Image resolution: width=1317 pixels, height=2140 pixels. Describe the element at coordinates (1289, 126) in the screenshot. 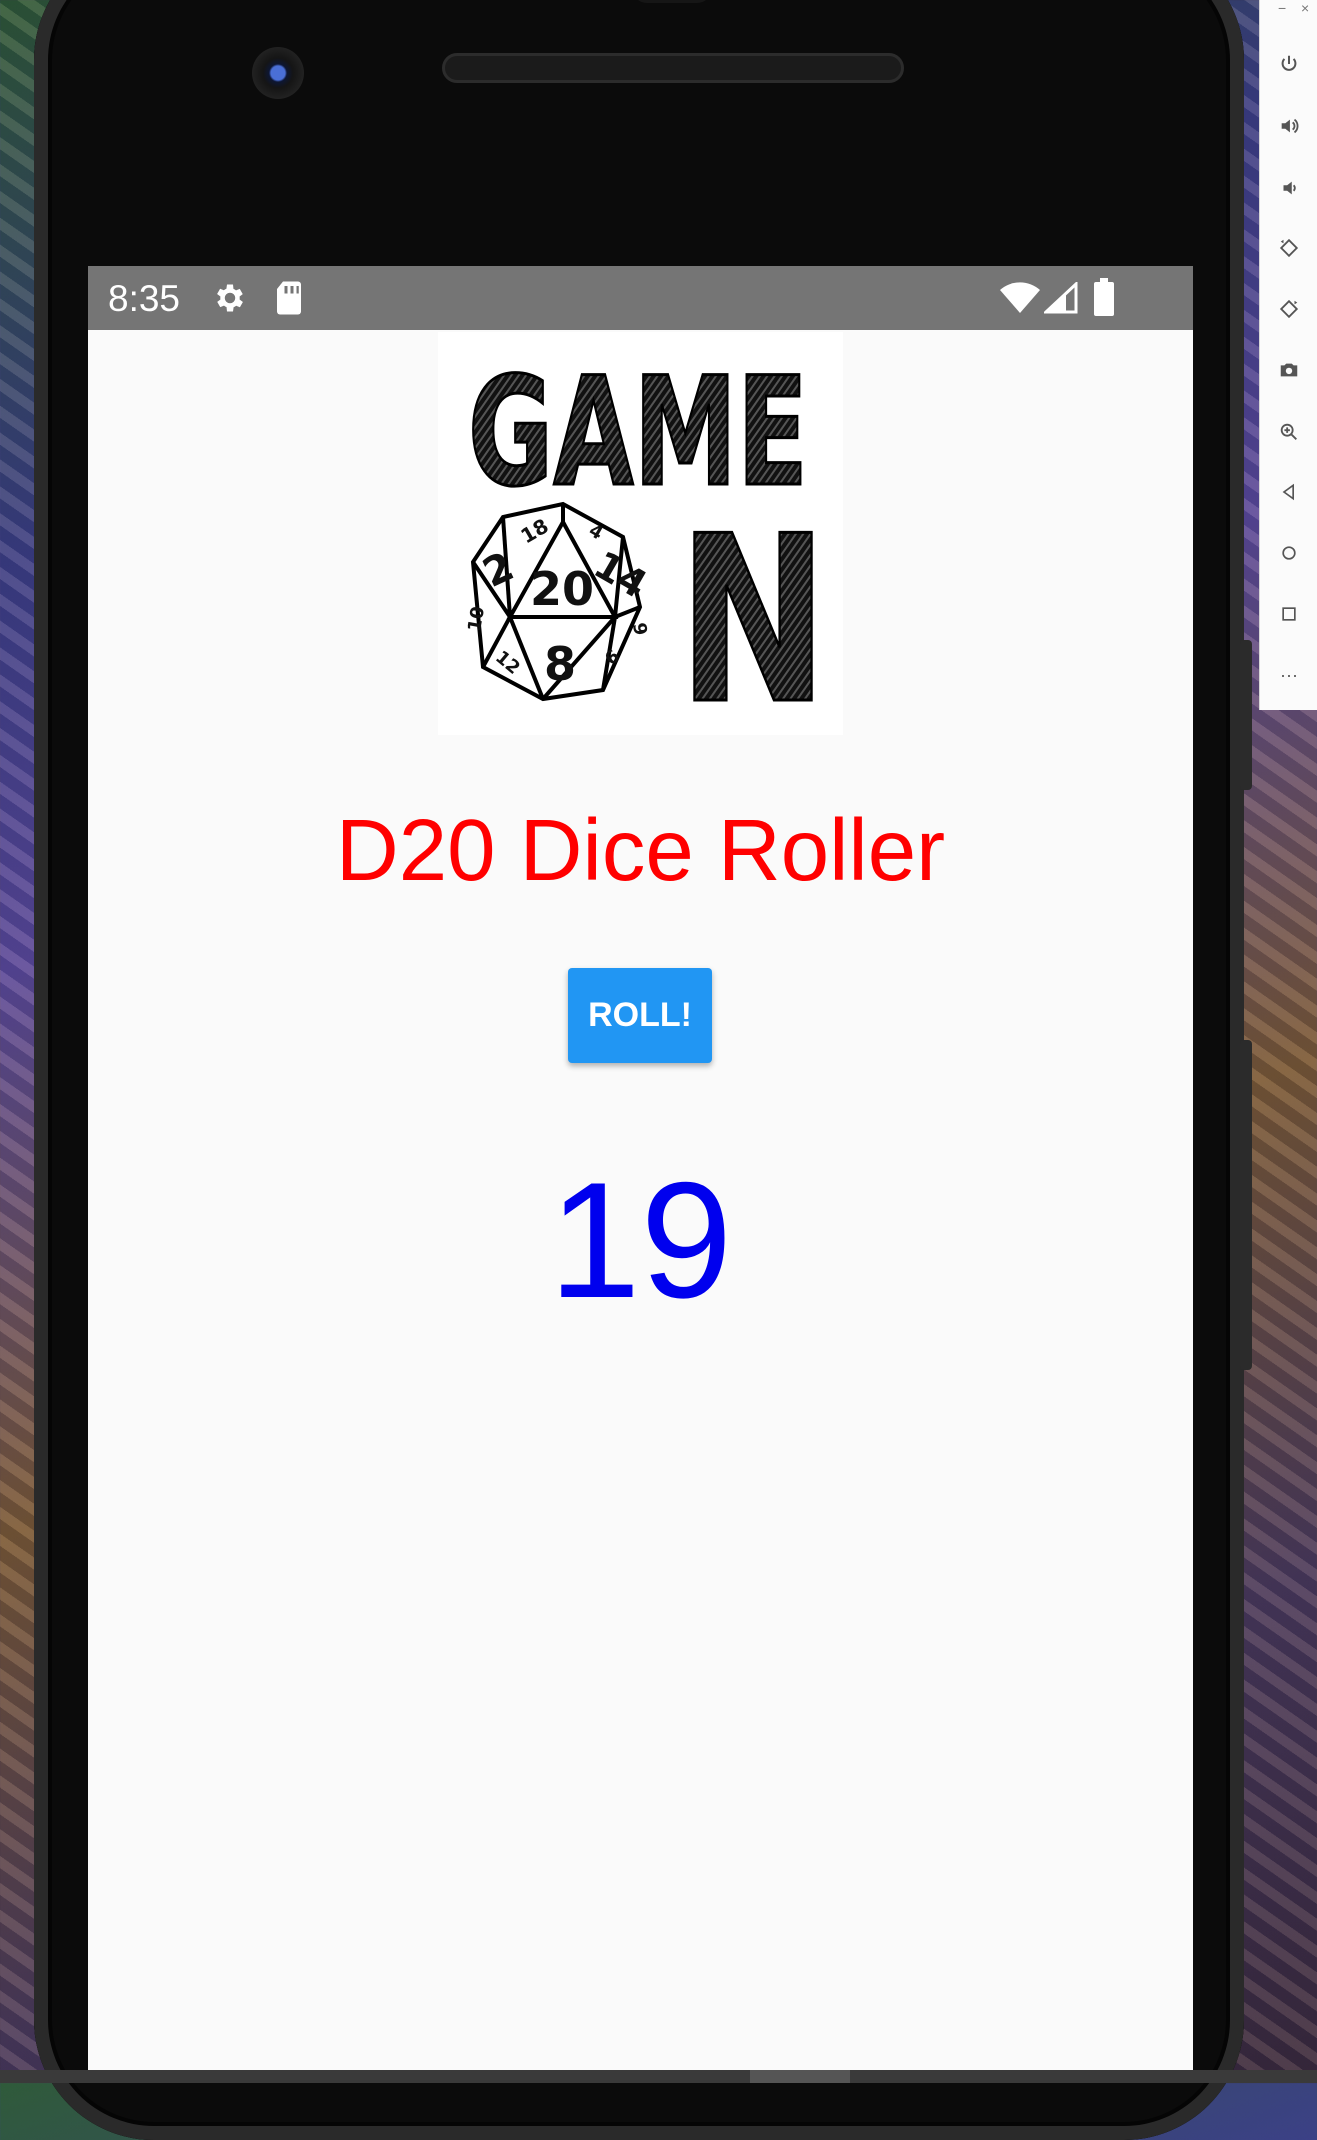

I see `volume-up-icon` at that location.